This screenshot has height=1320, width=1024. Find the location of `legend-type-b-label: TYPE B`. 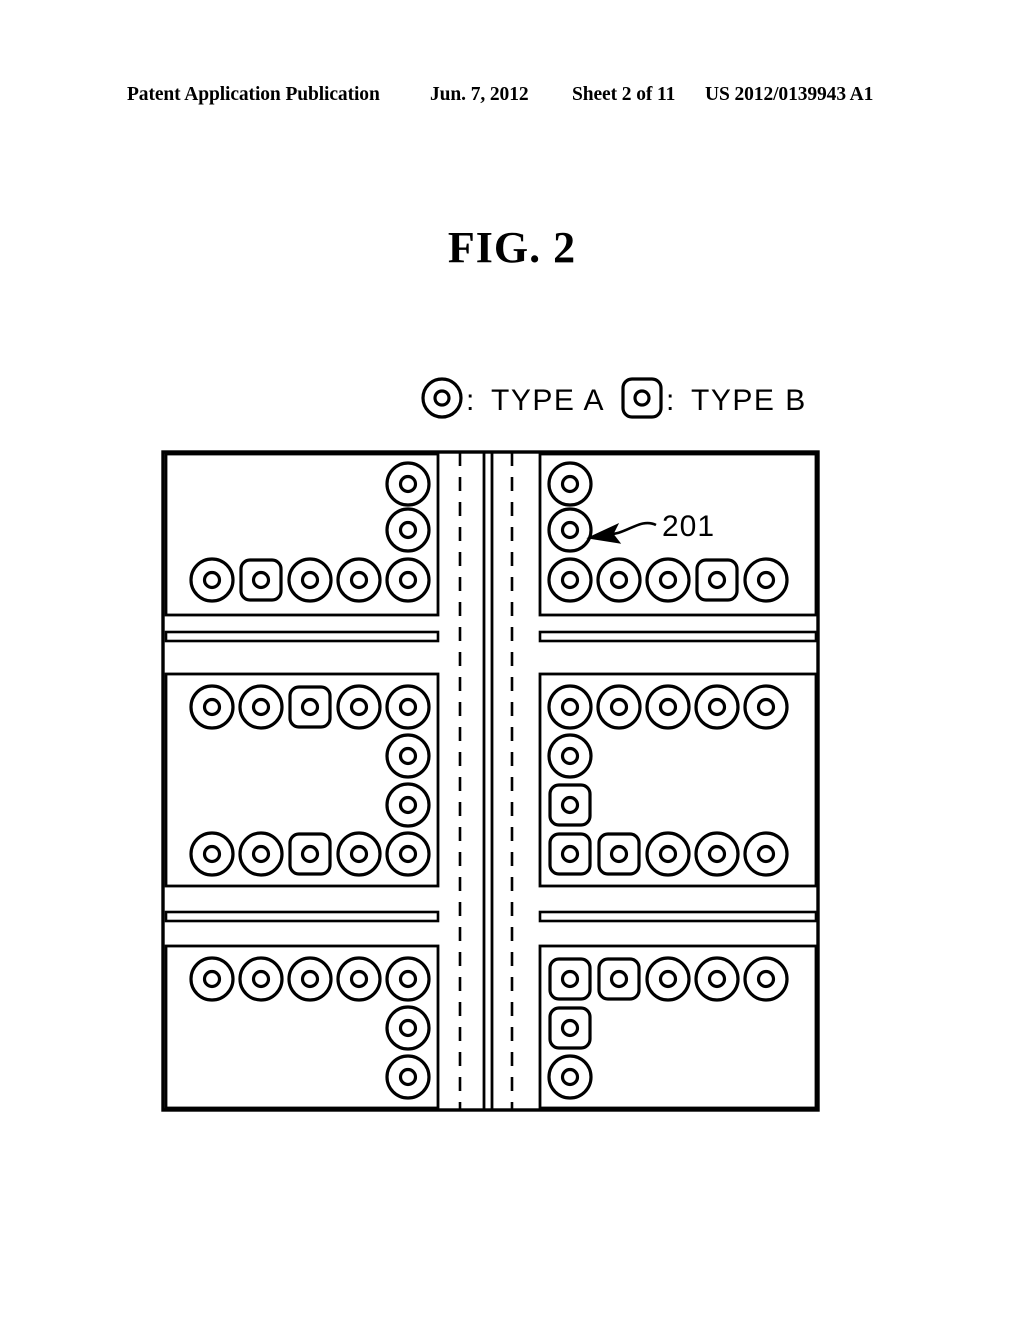

legend-type-b-label: TYPE B is located at coordinates (749, 400).